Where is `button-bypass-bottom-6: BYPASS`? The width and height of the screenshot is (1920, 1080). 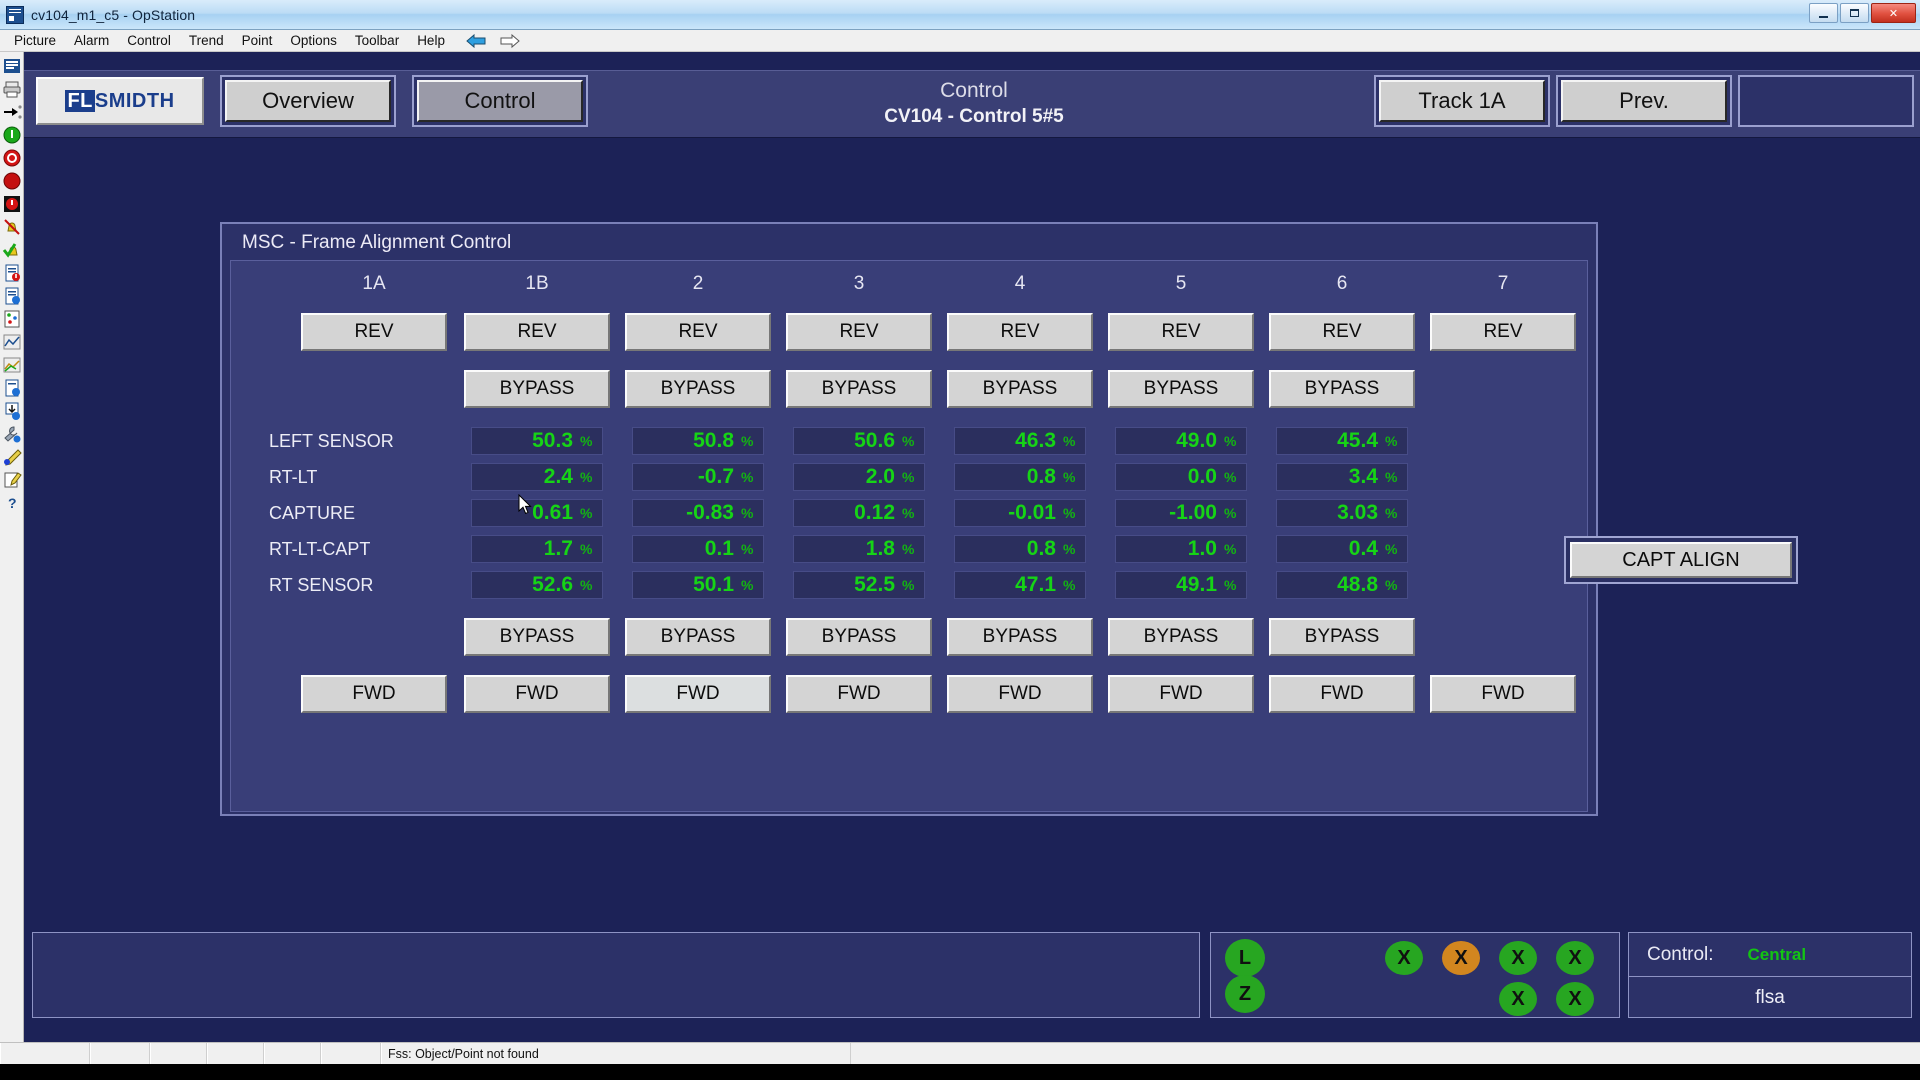 button-bypass-bottom-6: BYPASS is located at coordinates (1342, 637).